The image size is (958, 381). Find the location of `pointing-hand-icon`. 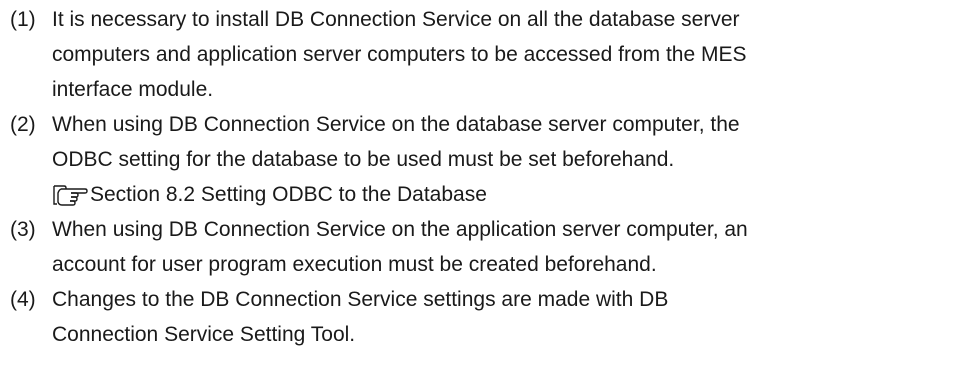

pointing-hand-icon is located at coordinates (70, 195).